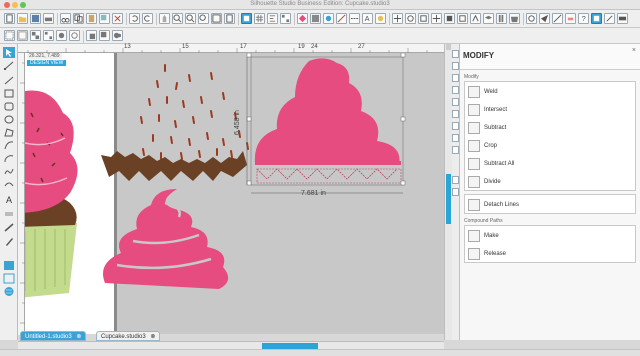  I want to click on page-view-icon, so click(229, 18).